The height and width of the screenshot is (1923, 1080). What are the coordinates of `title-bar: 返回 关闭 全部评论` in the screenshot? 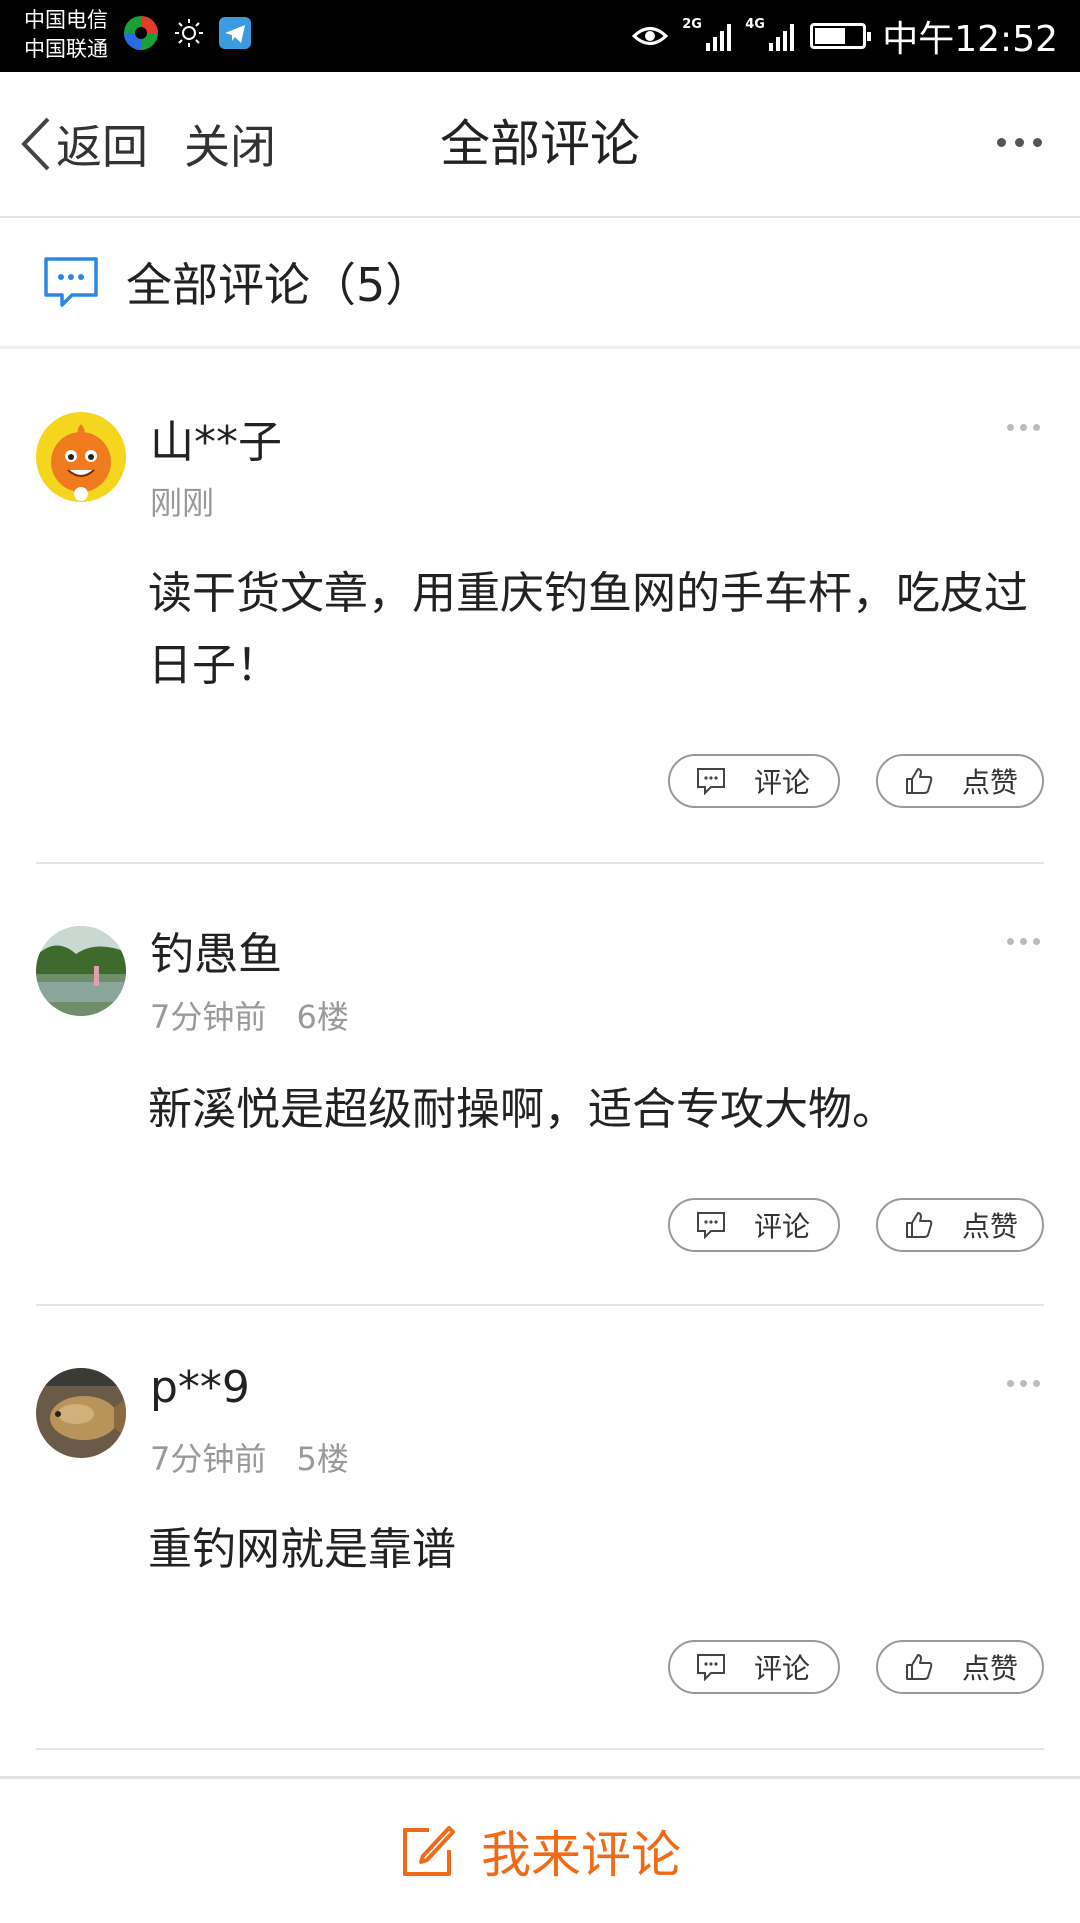 It's located at (540, 145).